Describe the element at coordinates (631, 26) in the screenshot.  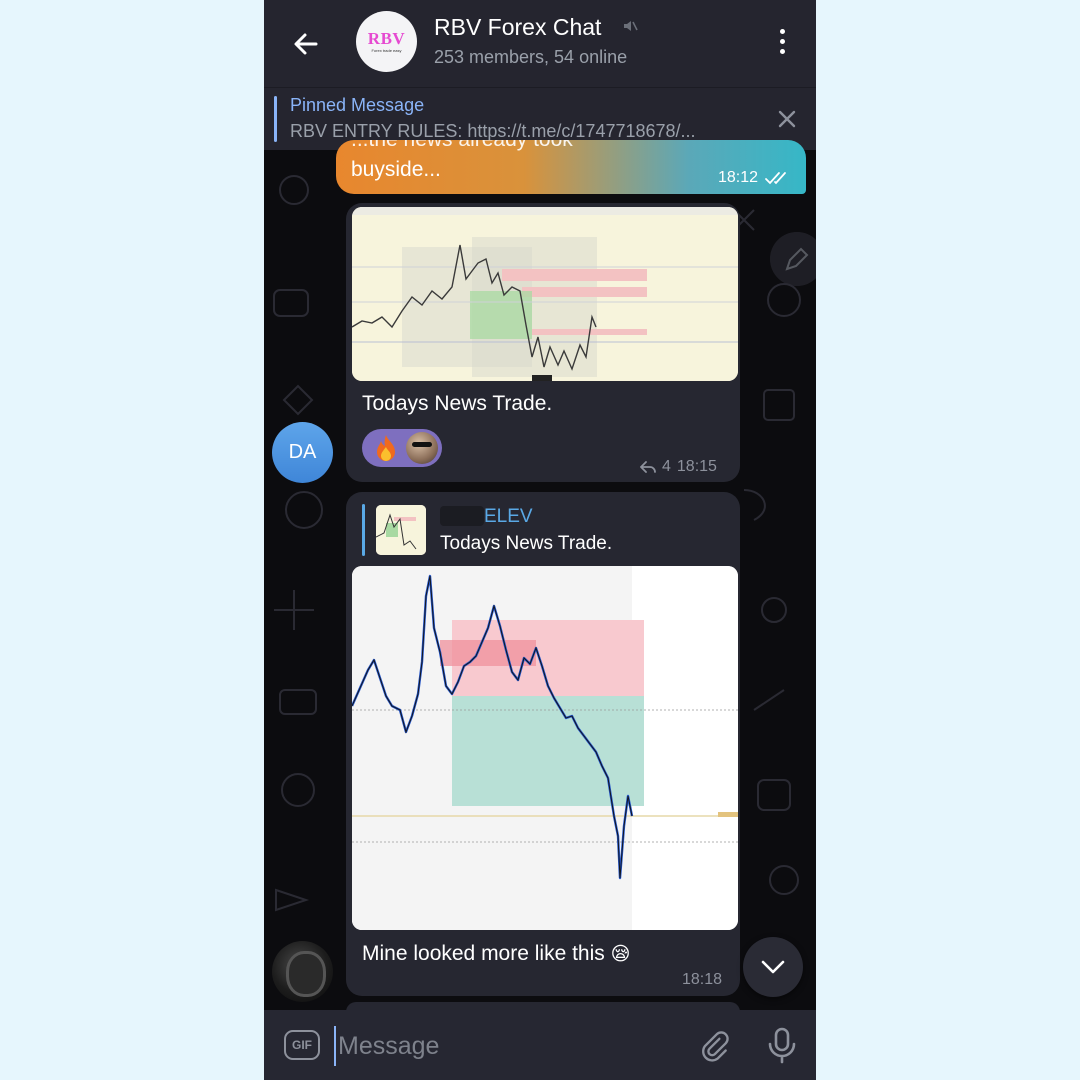
I see `muted-speaker-icon` at that location.